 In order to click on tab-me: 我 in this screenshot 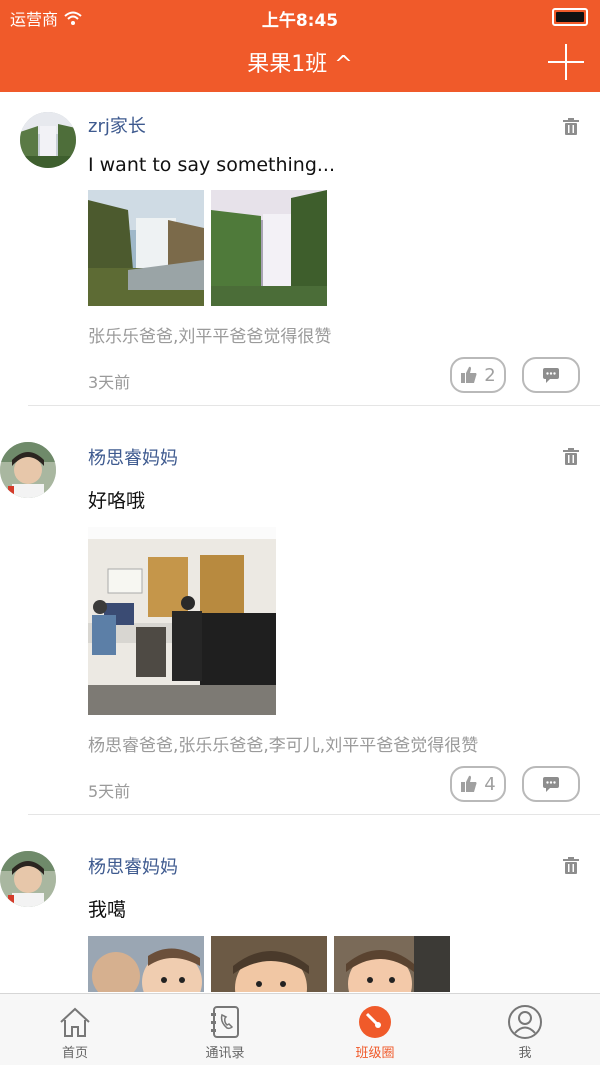, I will do `click(525, 1029)`.